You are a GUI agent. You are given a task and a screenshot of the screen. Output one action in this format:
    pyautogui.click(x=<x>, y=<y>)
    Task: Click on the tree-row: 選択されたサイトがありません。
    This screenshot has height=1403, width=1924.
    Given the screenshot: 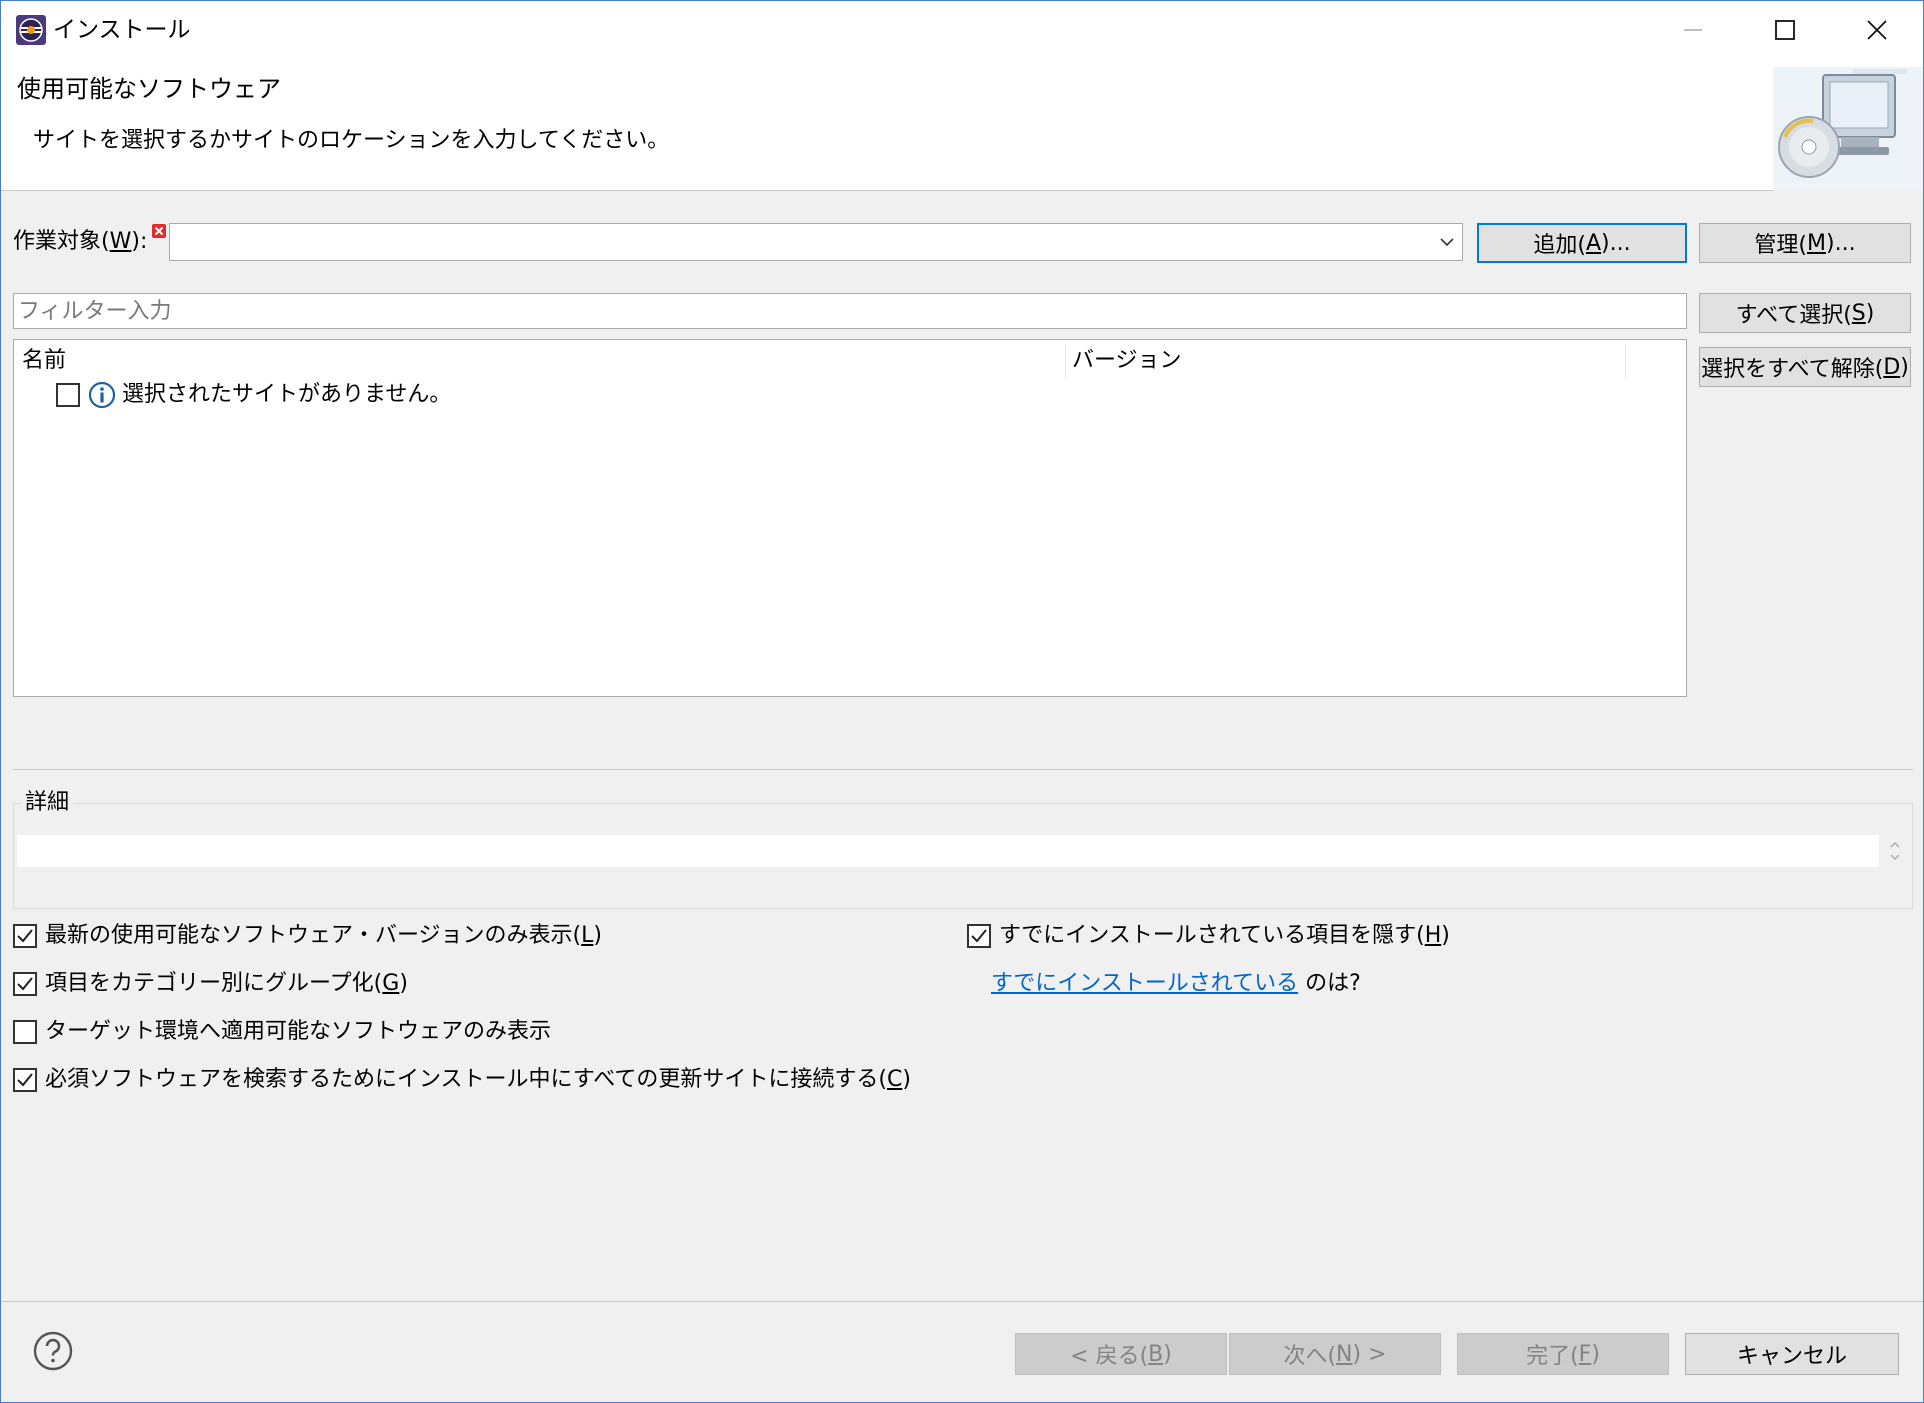 What is the action you would take?
    pyautogui.click(x=844, y=395)
    